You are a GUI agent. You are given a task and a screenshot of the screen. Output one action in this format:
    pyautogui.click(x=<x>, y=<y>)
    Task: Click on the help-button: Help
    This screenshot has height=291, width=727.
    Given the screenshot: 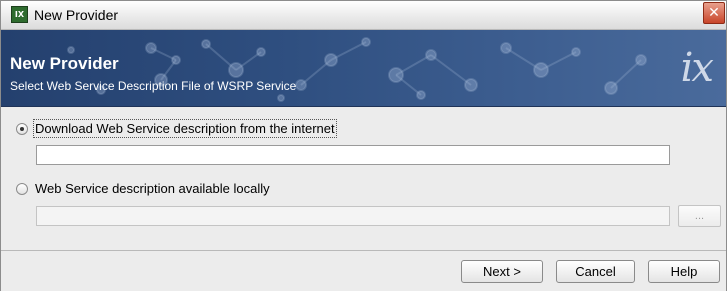 What is the action you would take?
    pyautogui.click(x=684, y=271)
    